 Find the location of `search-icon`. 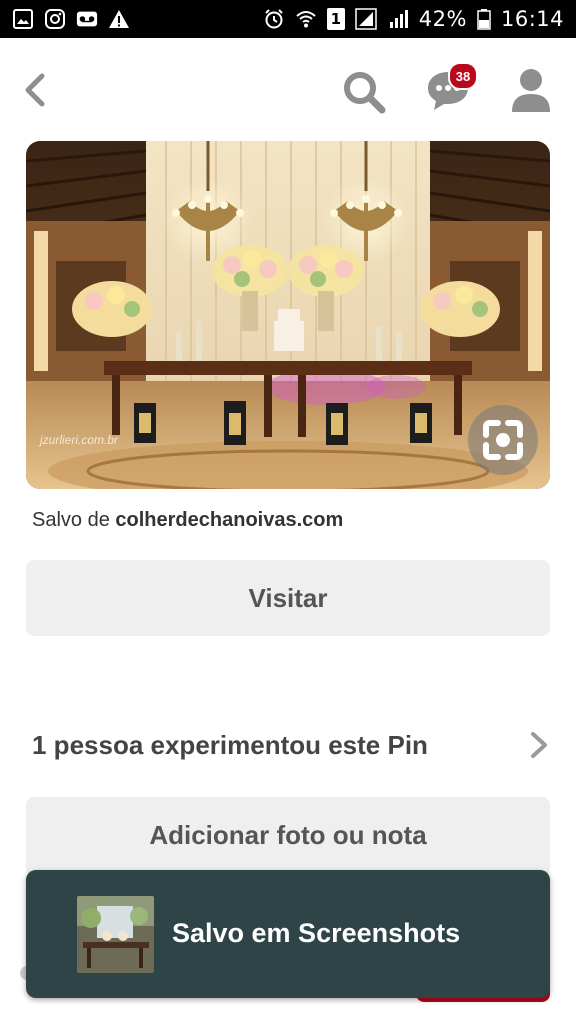

search-icon is located at coordinates (365, 93).